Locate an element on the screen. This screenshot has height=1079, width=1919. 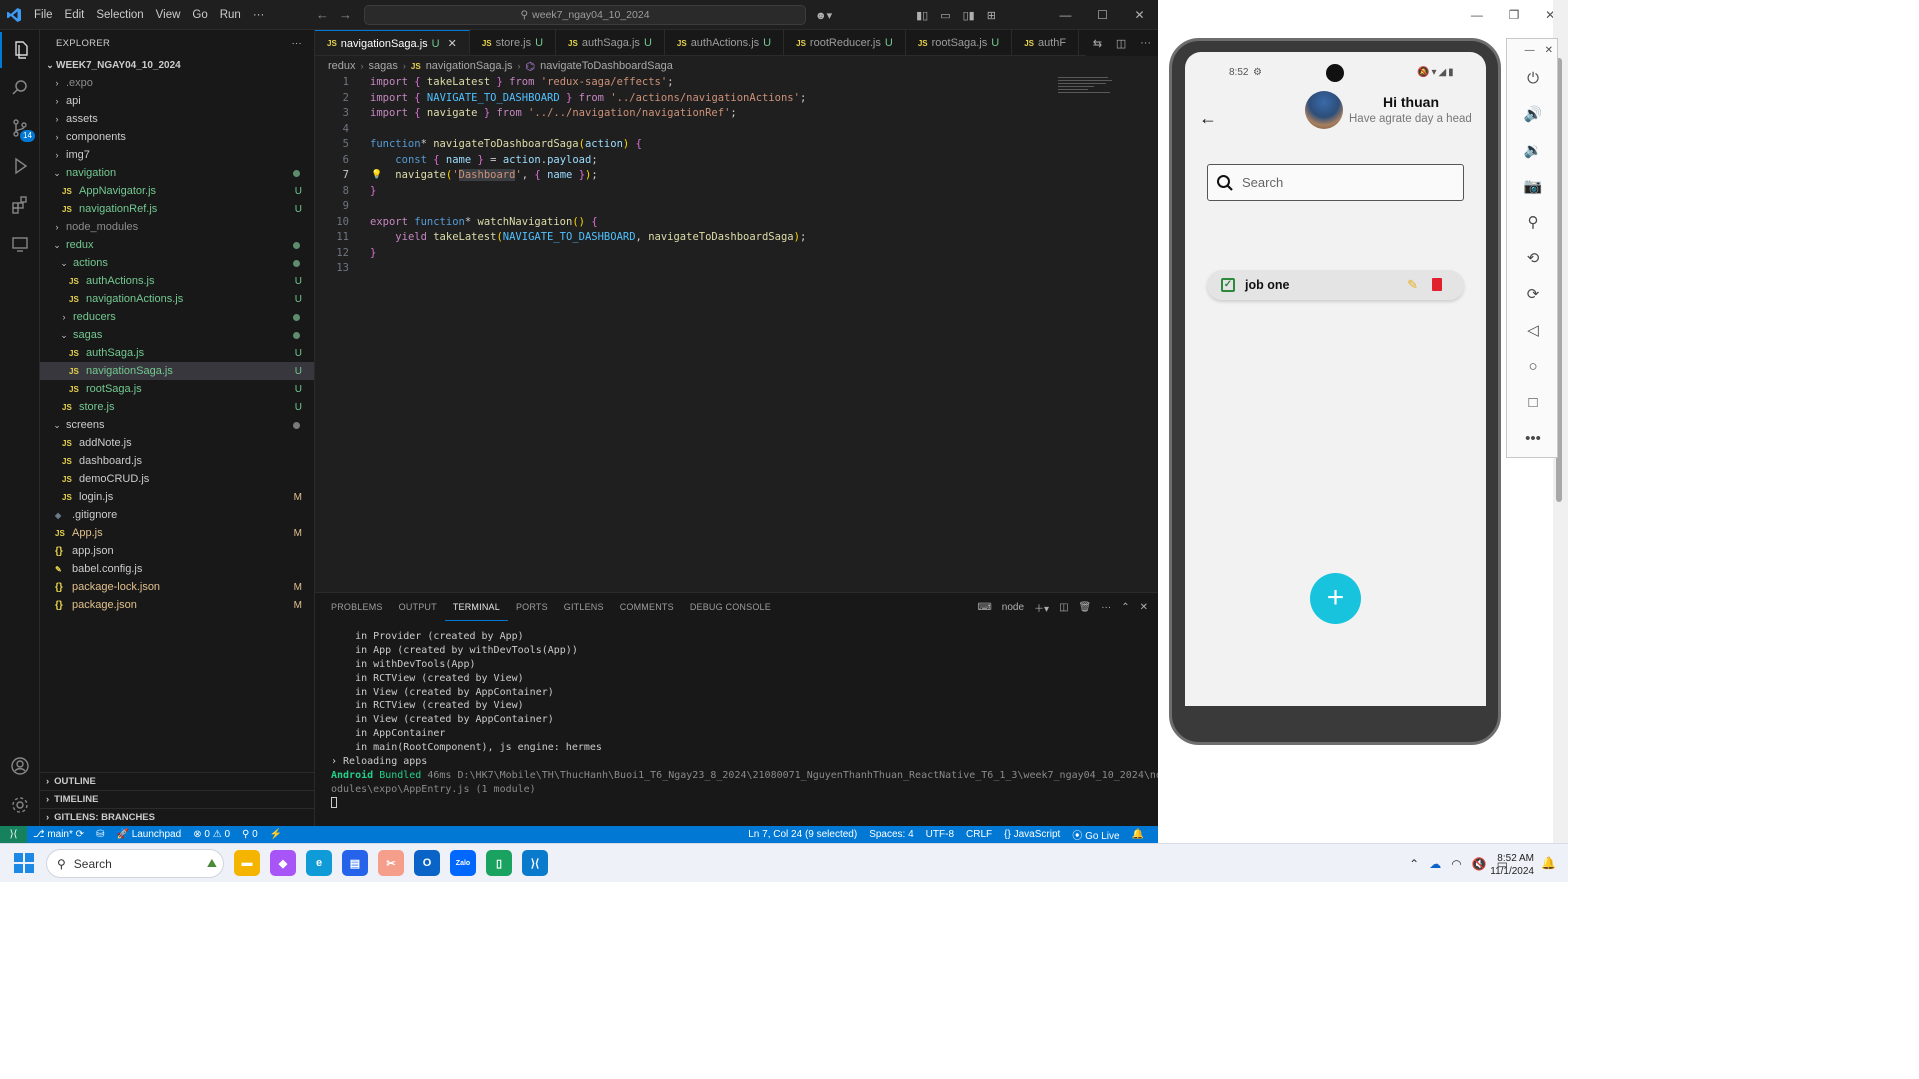
pencil-icon: ✎ is located at coordinates (1412, 285).